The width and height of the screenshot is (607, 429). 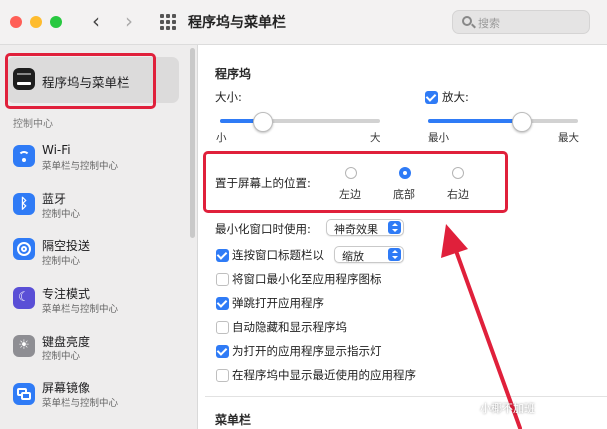 I want to click on watermark-text: 小椰不加班, so click(x=507, y=408).